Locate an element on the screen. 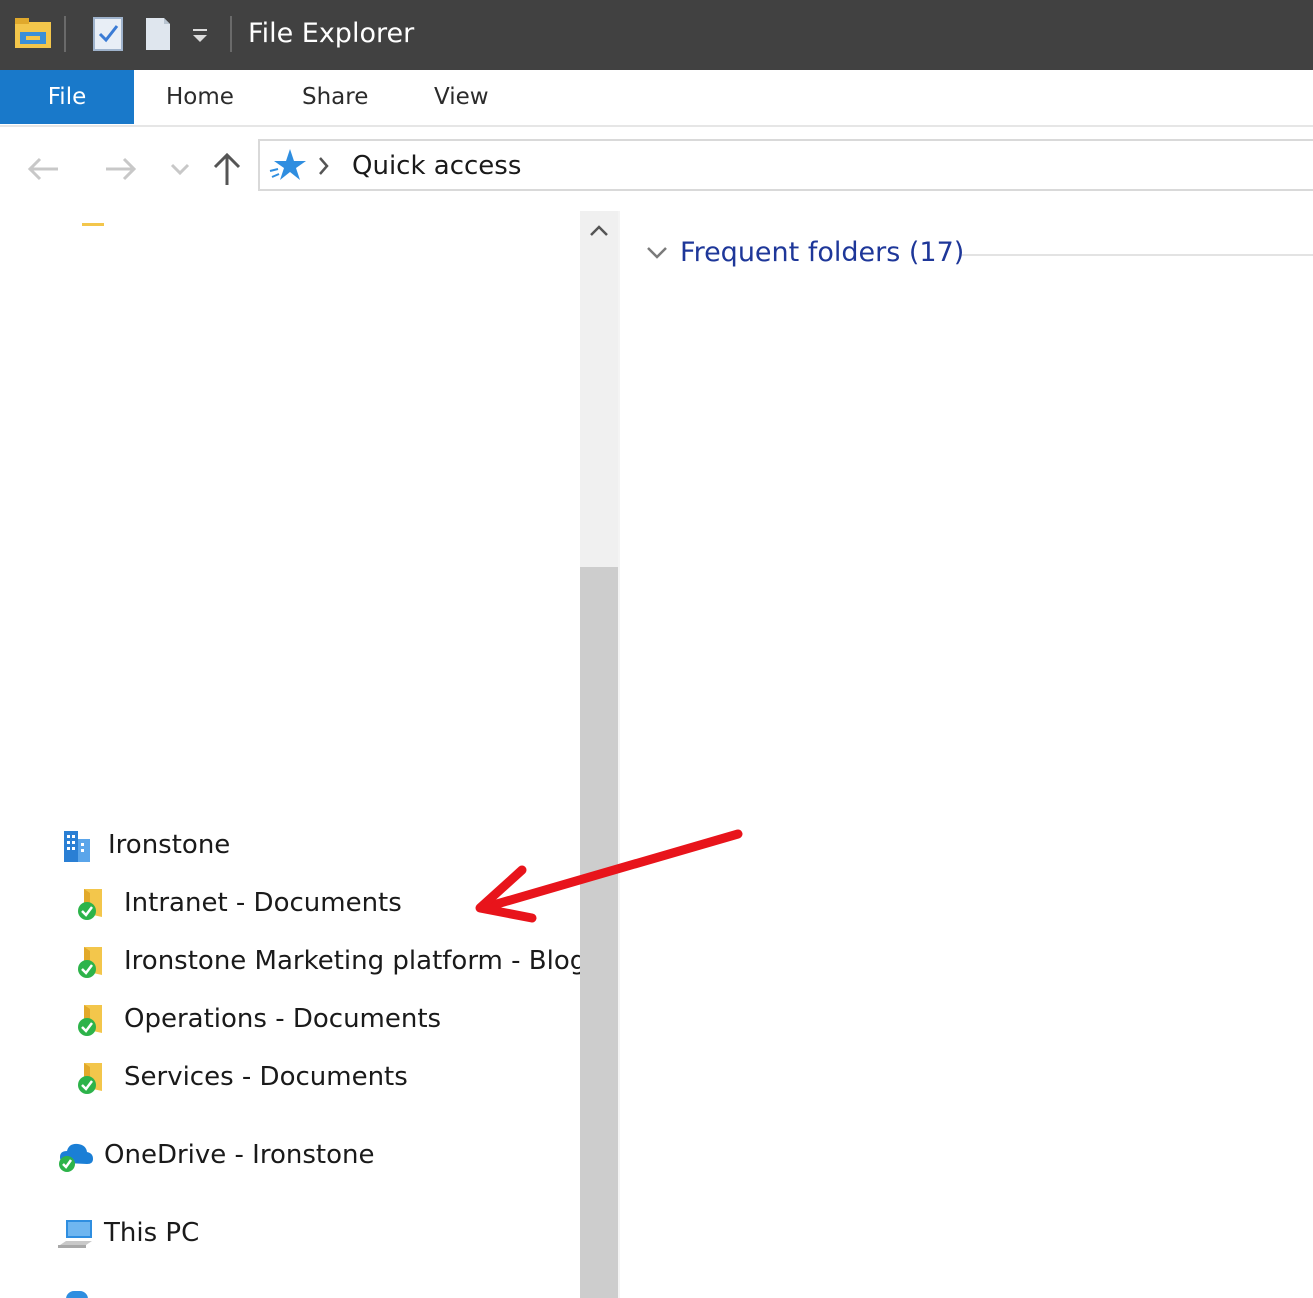  up-arrow-icon is located at coordinates (227, 169).